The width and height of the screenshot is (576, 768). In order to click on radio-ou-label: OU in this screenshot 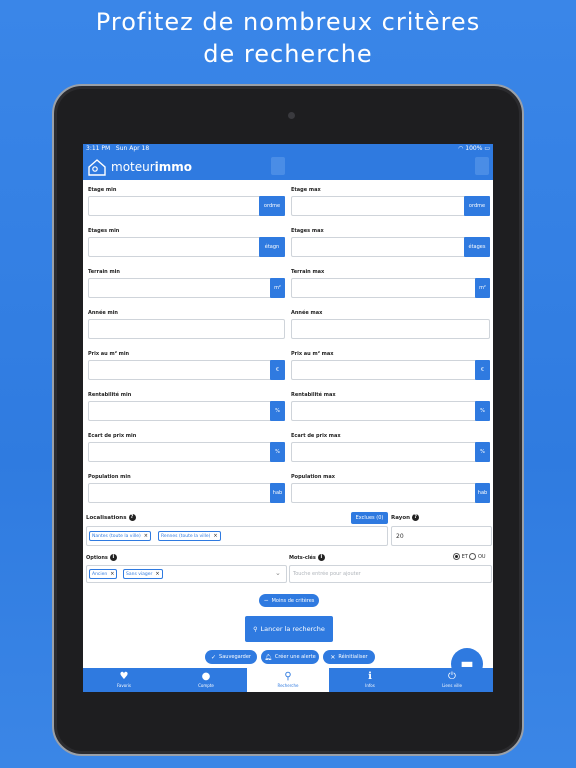, I will do `click(482, 557)`.